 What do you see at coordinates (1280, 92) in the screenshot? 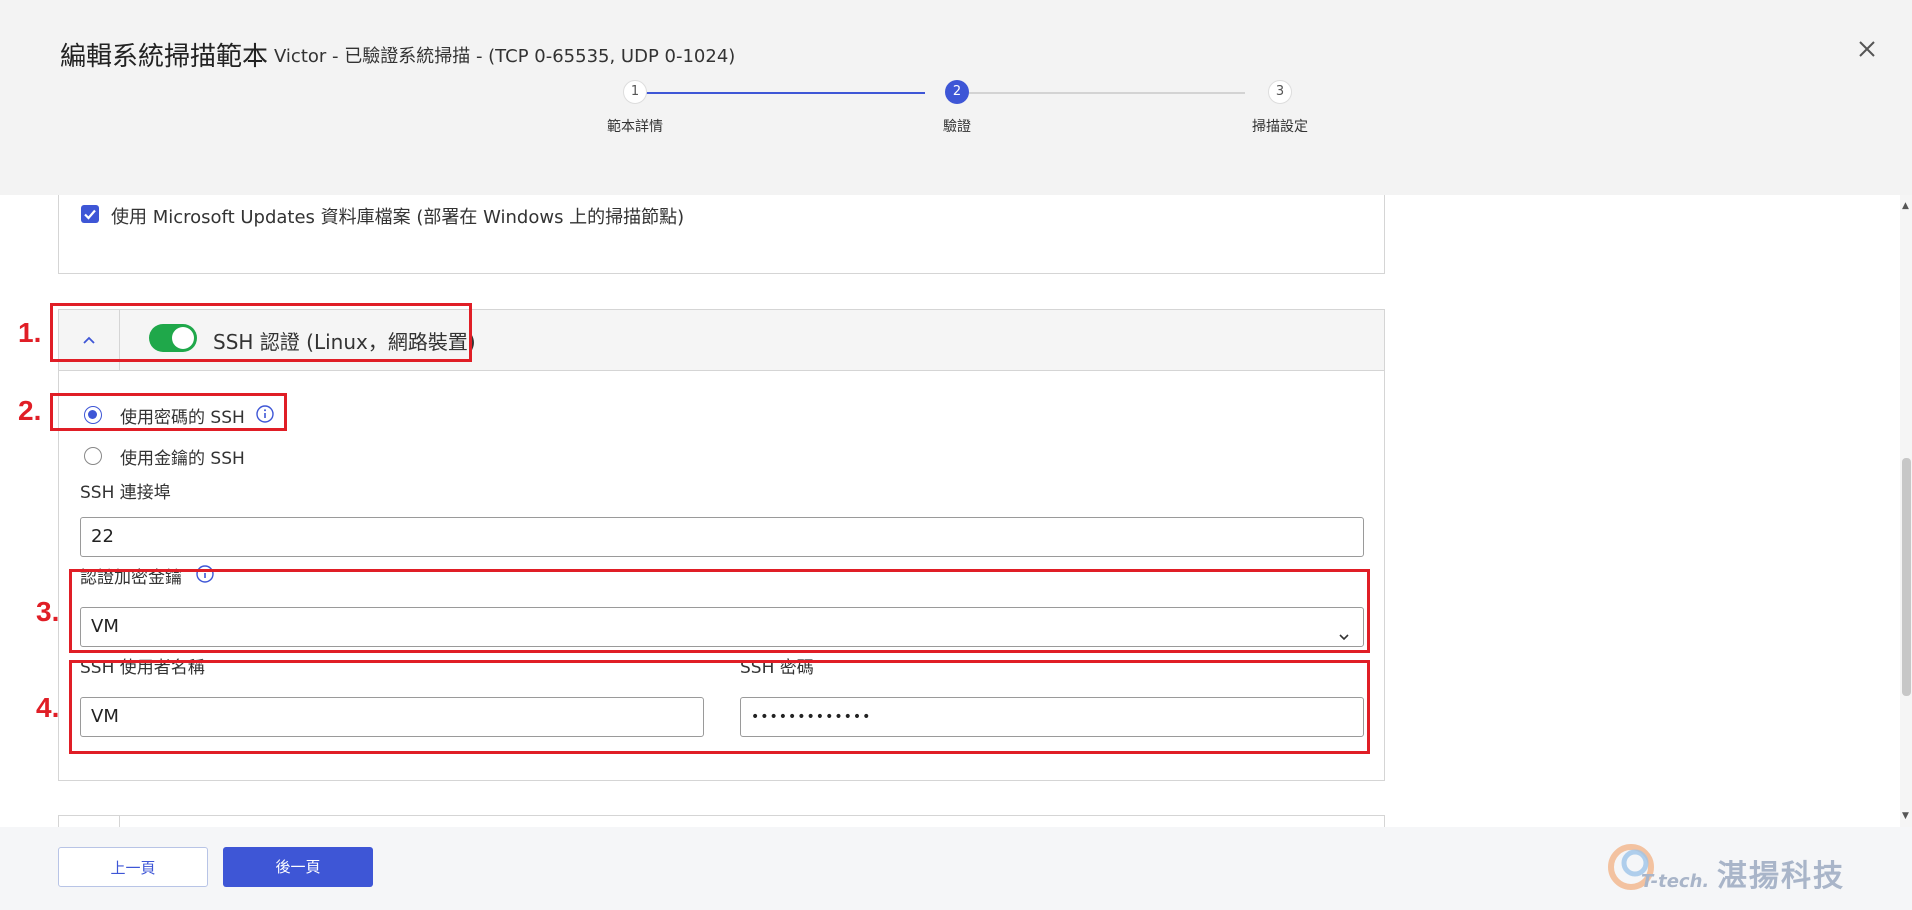
I see `step-3-indicator: 3` at bounding box center [1280, 92].